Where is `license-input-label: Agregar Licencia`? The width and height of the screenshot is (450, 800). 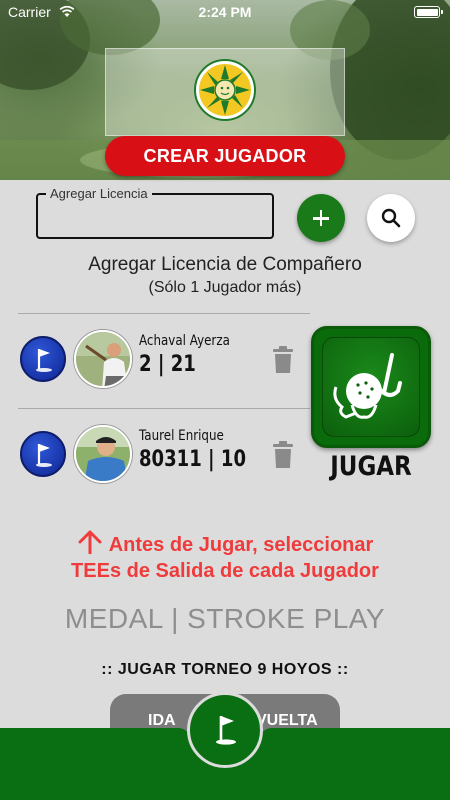
license-input-label: Agregar Licencia is located at coordinates (99, 193).